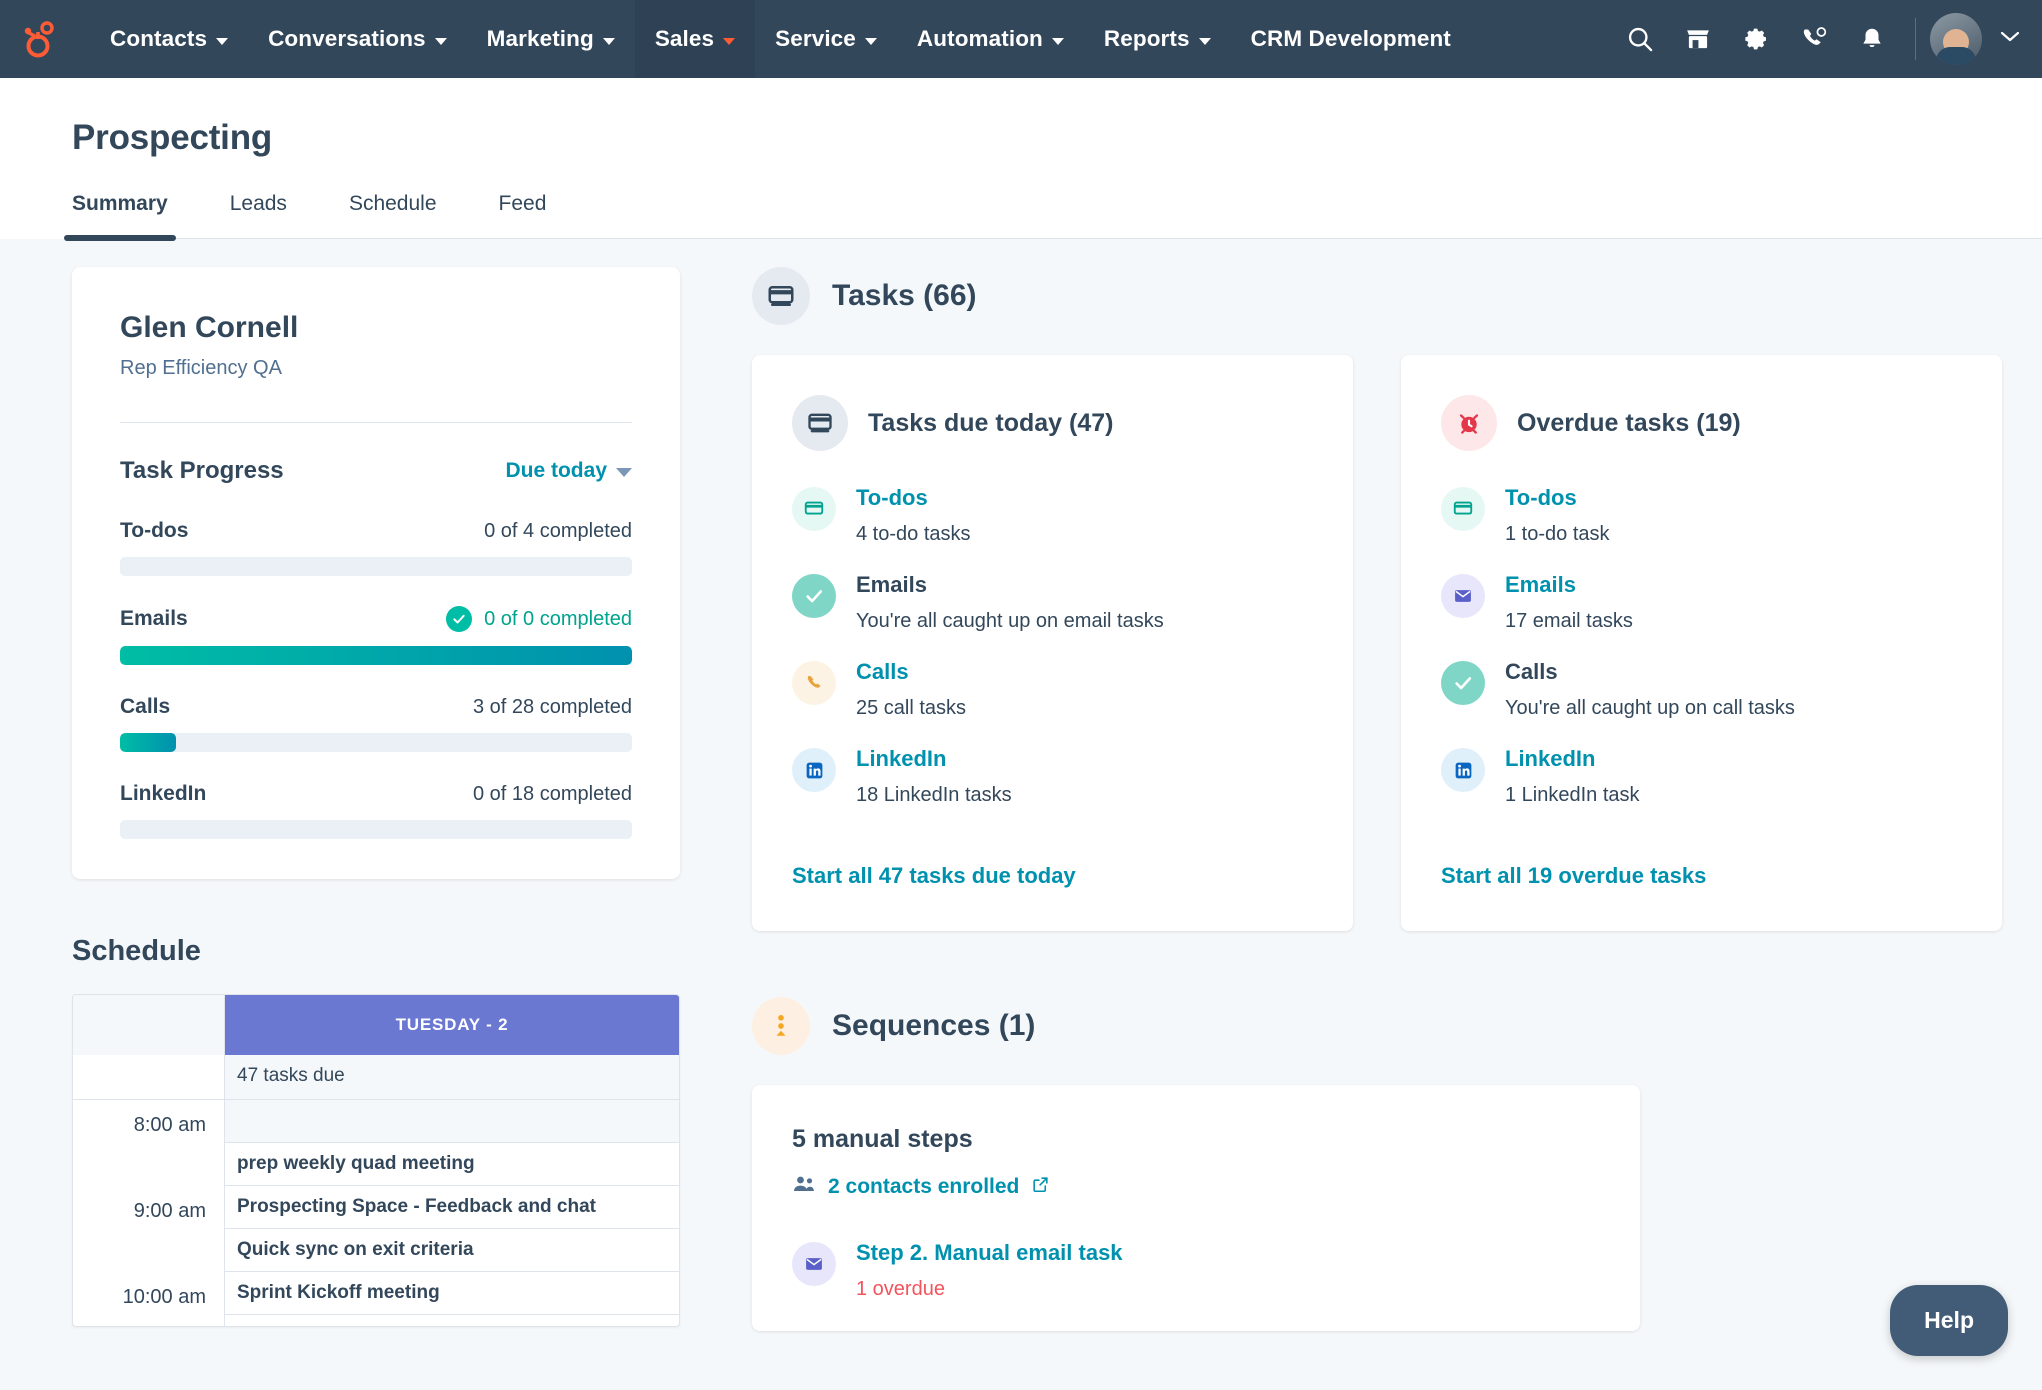 The height and width of the screenshot is (1390, 2042). What do you see at coordinates (1814, 39) in the screenshot?
I see `calling-icon` at bounding box center [1814, 39].